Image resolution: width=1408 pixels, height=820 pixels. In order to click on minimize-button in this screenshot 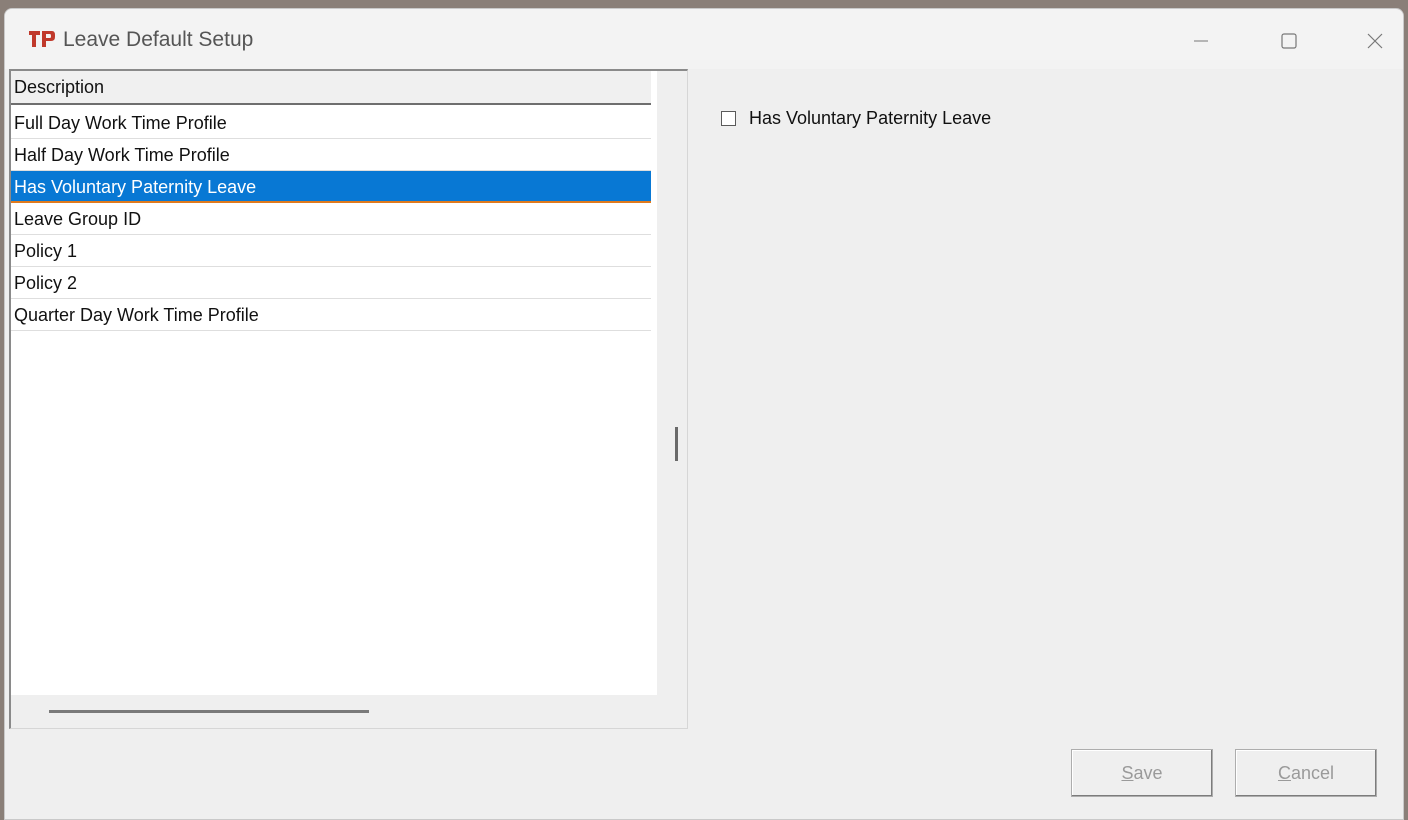, I will do `click(1201, 41)`.